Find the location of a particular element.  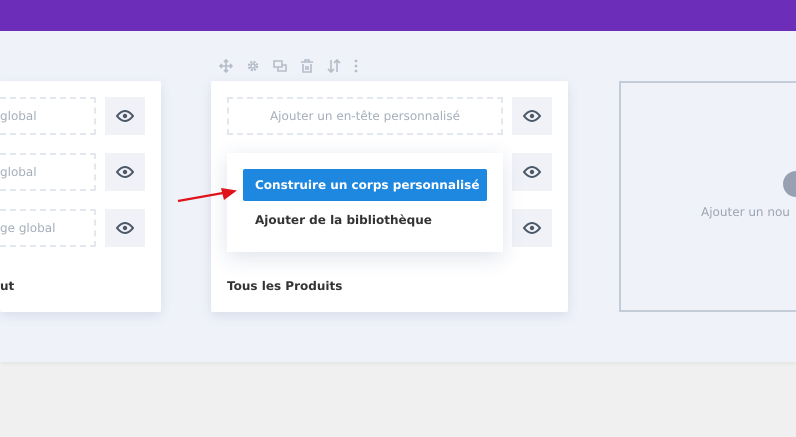

template-title: ut is located at coordinates (8, 286).